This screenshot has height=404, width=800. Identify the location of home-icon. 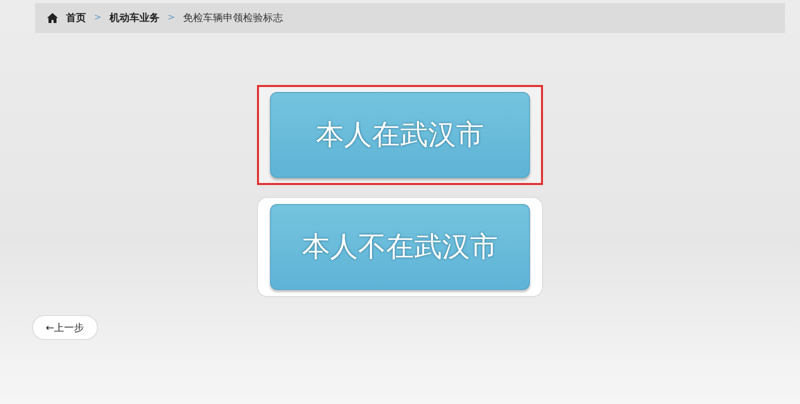
(52, 18).